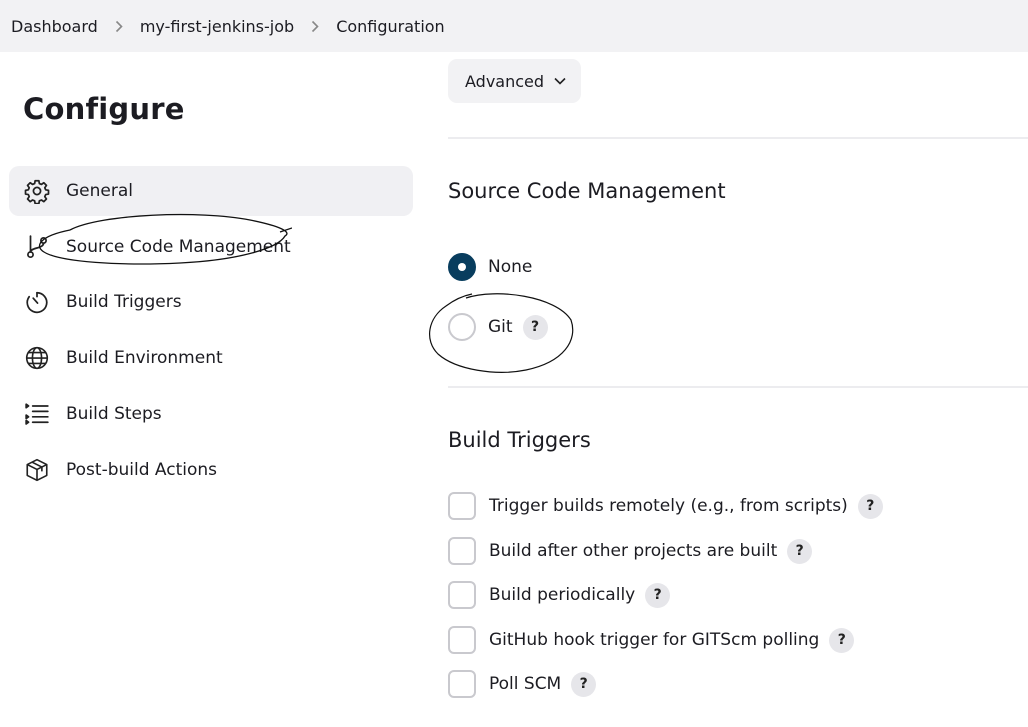 Image resolution: width=1028 pixels, height=727 pixels. I want to click on trigger-poll-scm-option: Poll SCM ?, so click(522, 684).